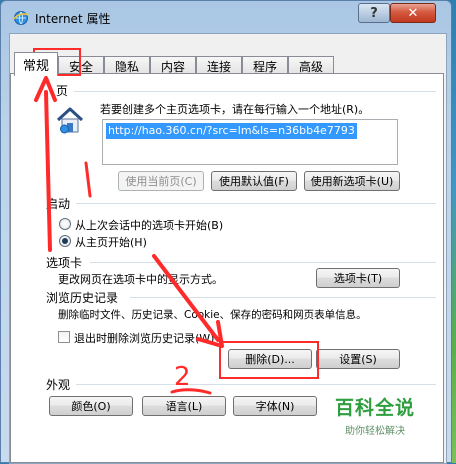 Image resolution: width=456 pixels, height=464 pixels. What do you see at coordinates (70, 120) in the screenshot?
I see `home-icon` at bounding box center [70, 120].